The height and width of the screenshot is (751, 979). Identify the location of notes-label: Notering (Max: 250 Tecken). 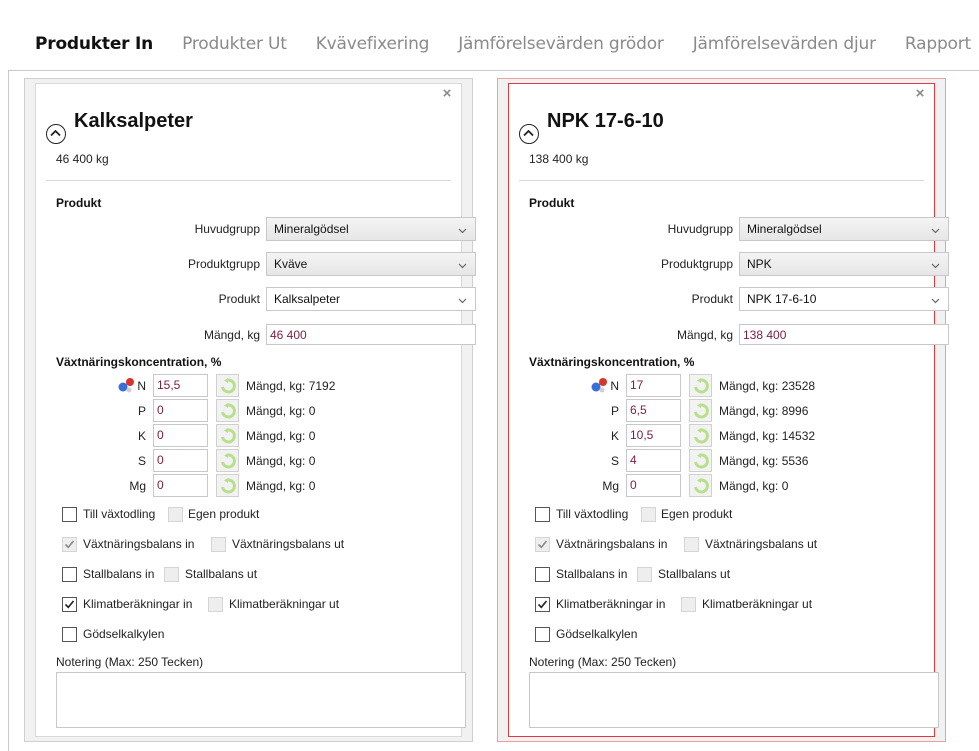
(130, 662).